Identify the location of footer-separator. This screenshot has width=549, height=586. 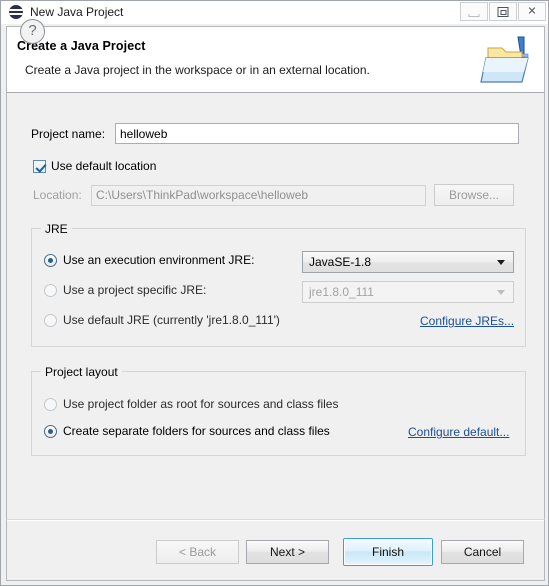
(275, 520).